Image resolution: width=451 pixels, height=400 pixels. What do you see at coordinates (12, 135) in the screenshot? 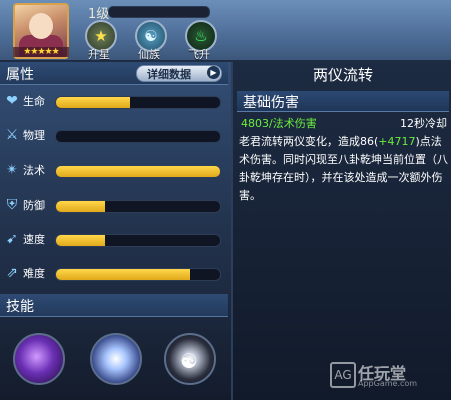
I see `sword-icon: ⚔` at bounding box center [12, 135].